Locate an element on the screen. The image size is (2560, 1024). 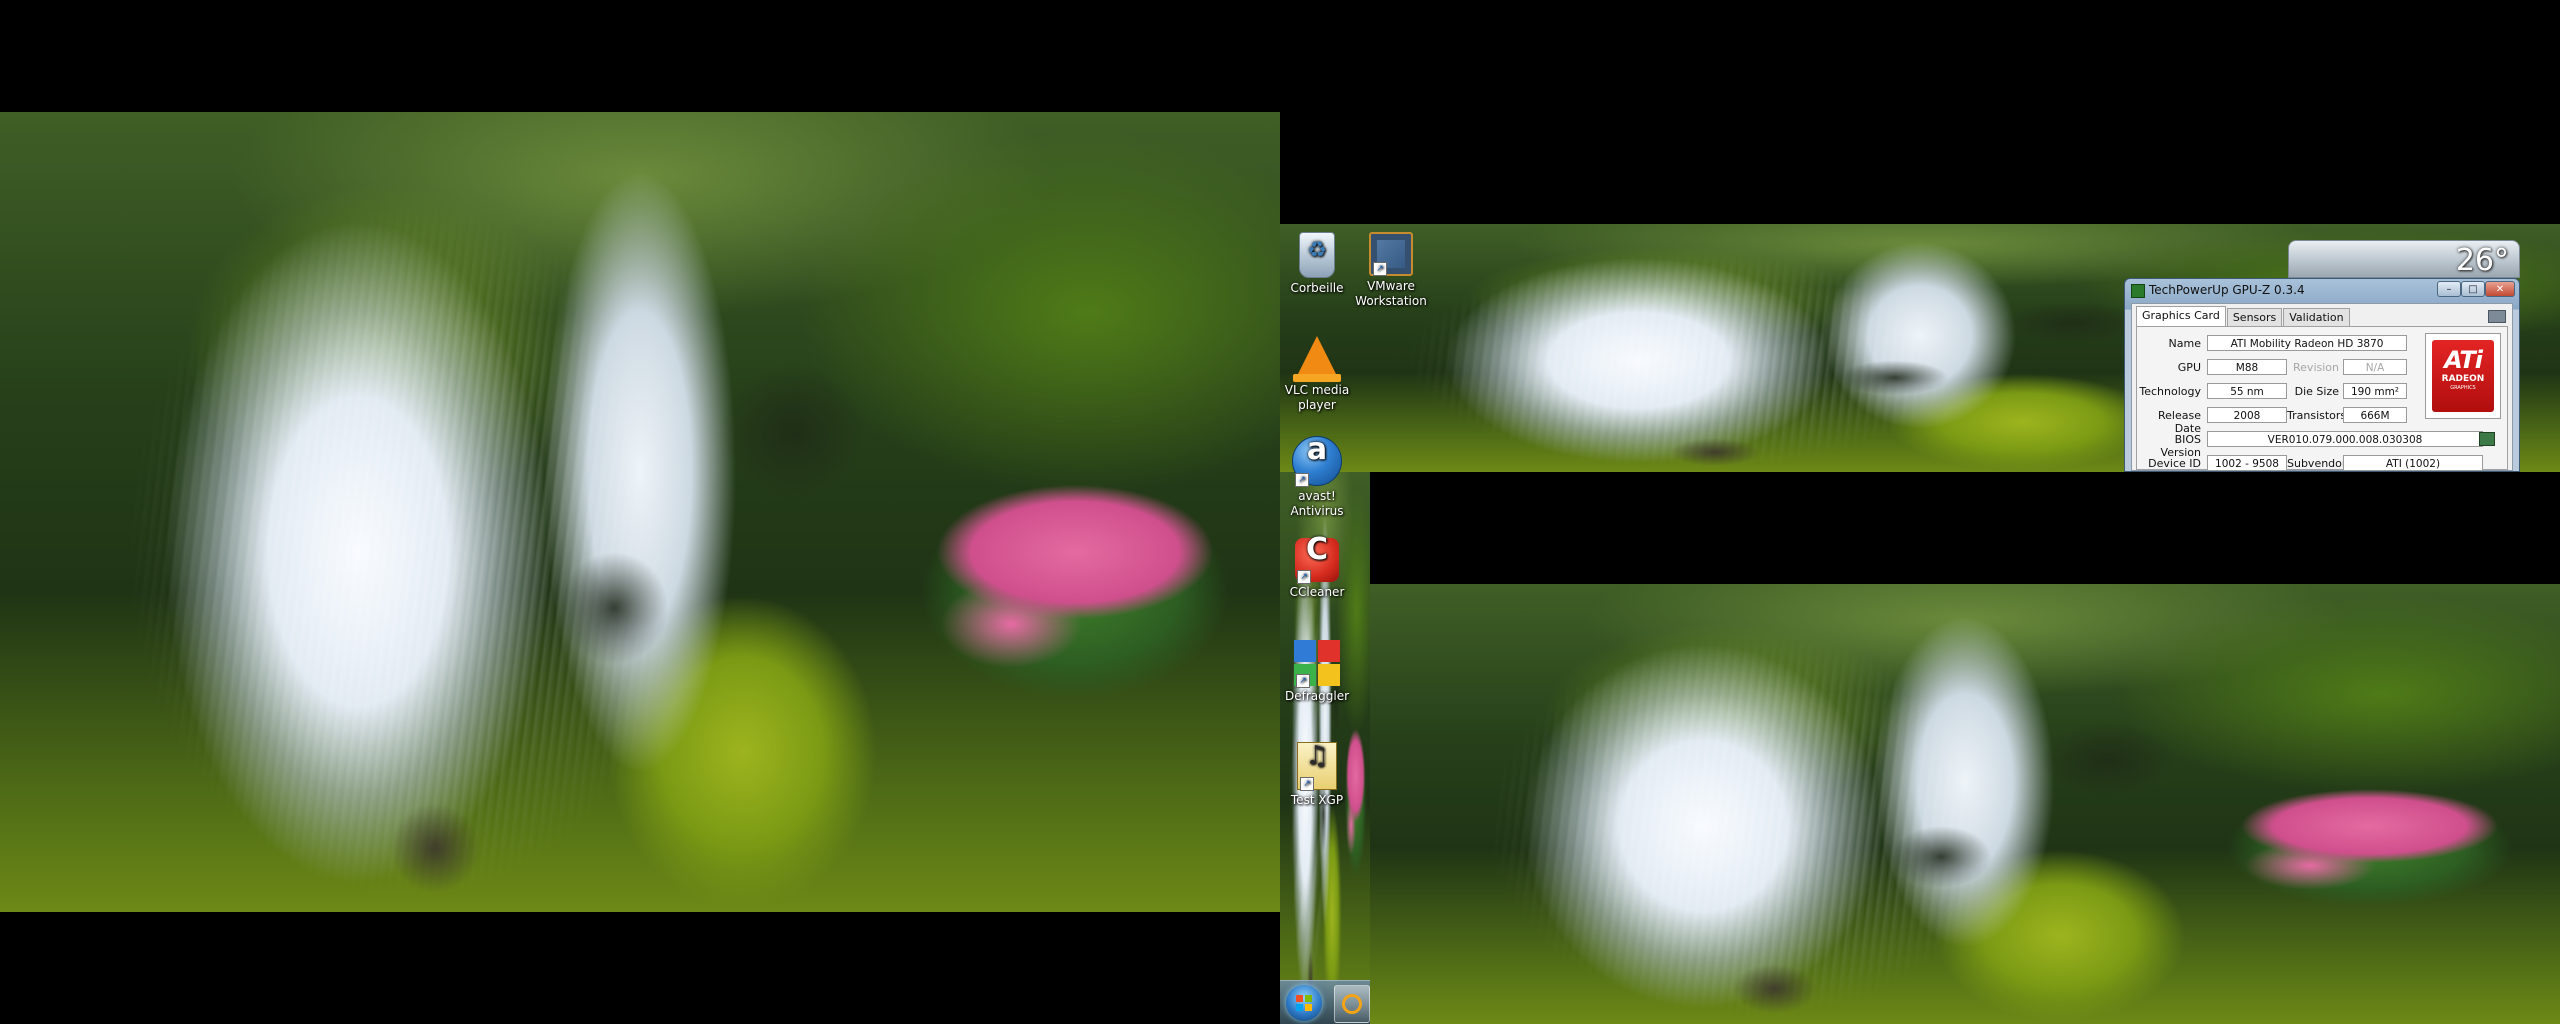
gpu-value: M88 is located at coordinates (2247, 367).